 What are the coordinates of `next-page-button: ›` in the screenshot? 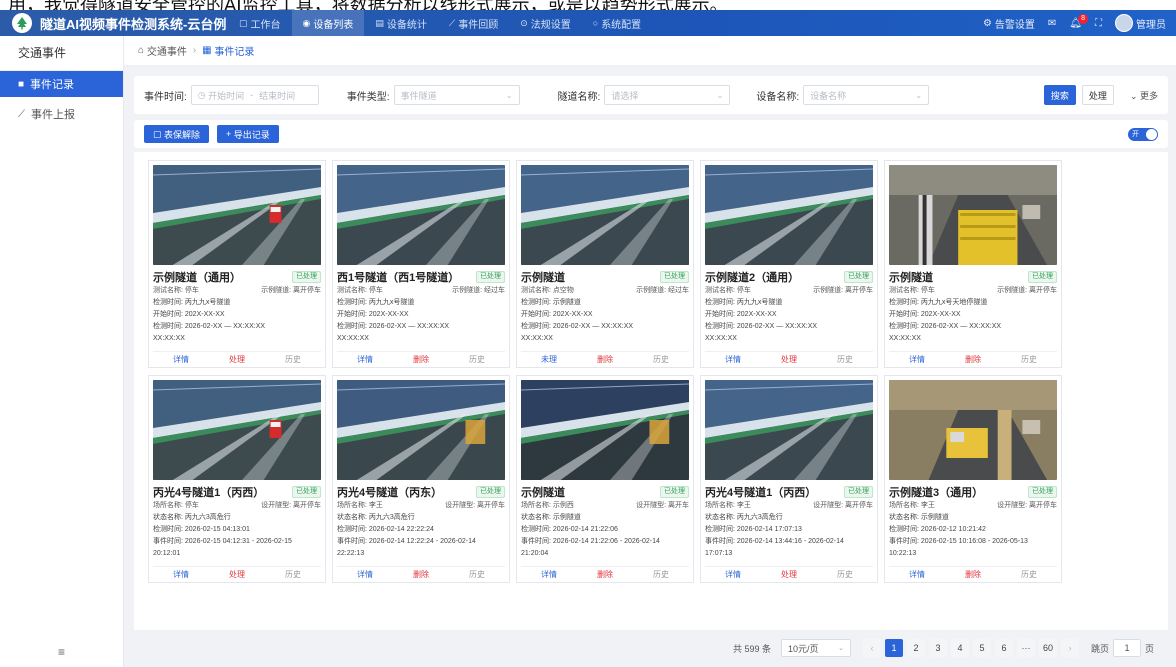 It's located at (1069, 648).